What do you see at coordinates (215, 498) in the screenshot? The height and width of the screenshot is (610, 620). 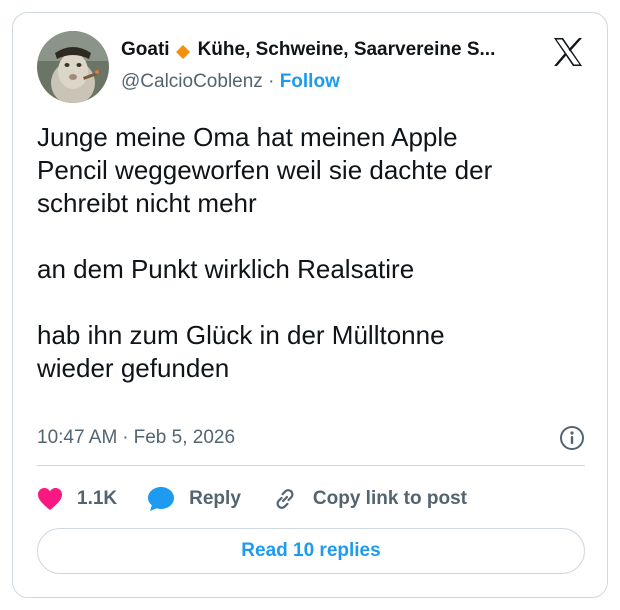 I see `reply-label: Reply` at bounding box center [215, 498].